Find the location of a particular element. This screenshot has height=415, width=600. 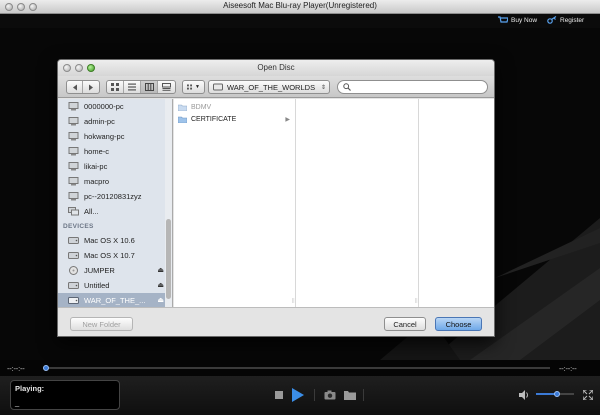

browser-column-1: BDMV CERTIFICATE ▶ || is located at coordinates (235, 203).